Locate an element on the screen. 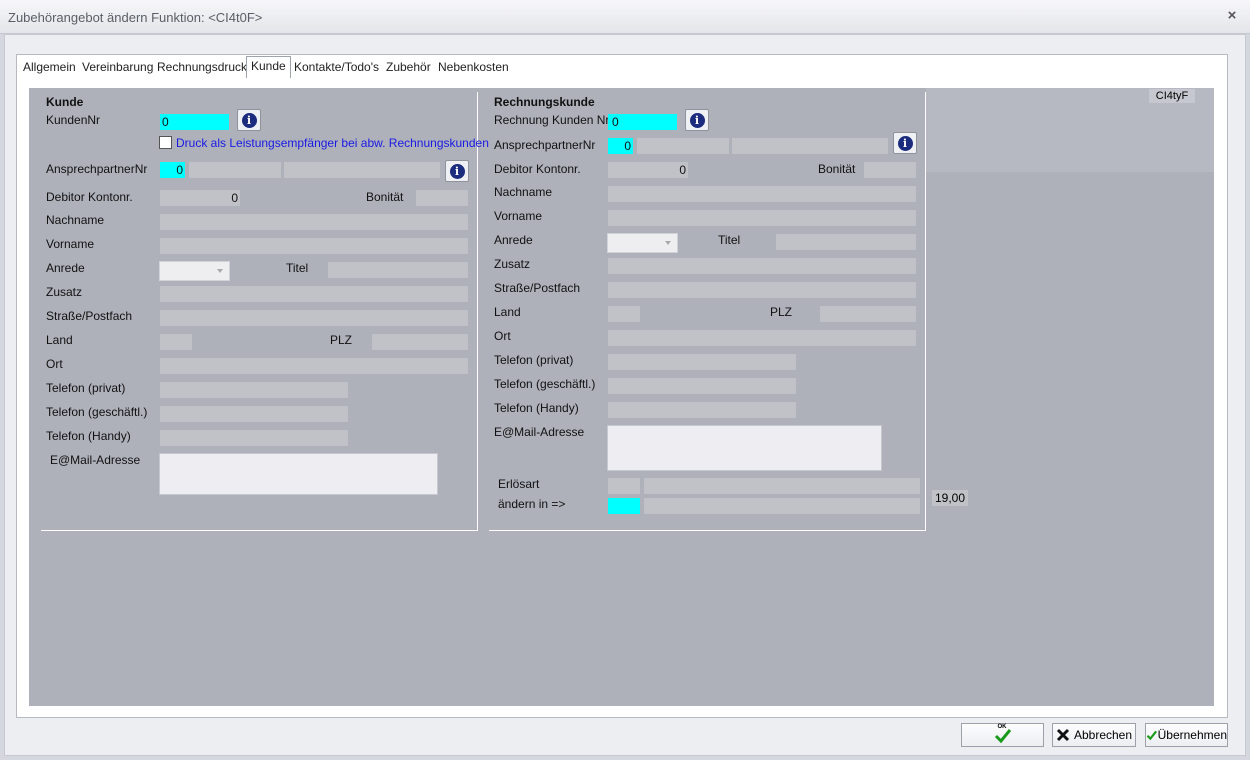 This screenshot has height=760, width=1250. kundennr-label: KundenNr is located at coordinates (73, 120).